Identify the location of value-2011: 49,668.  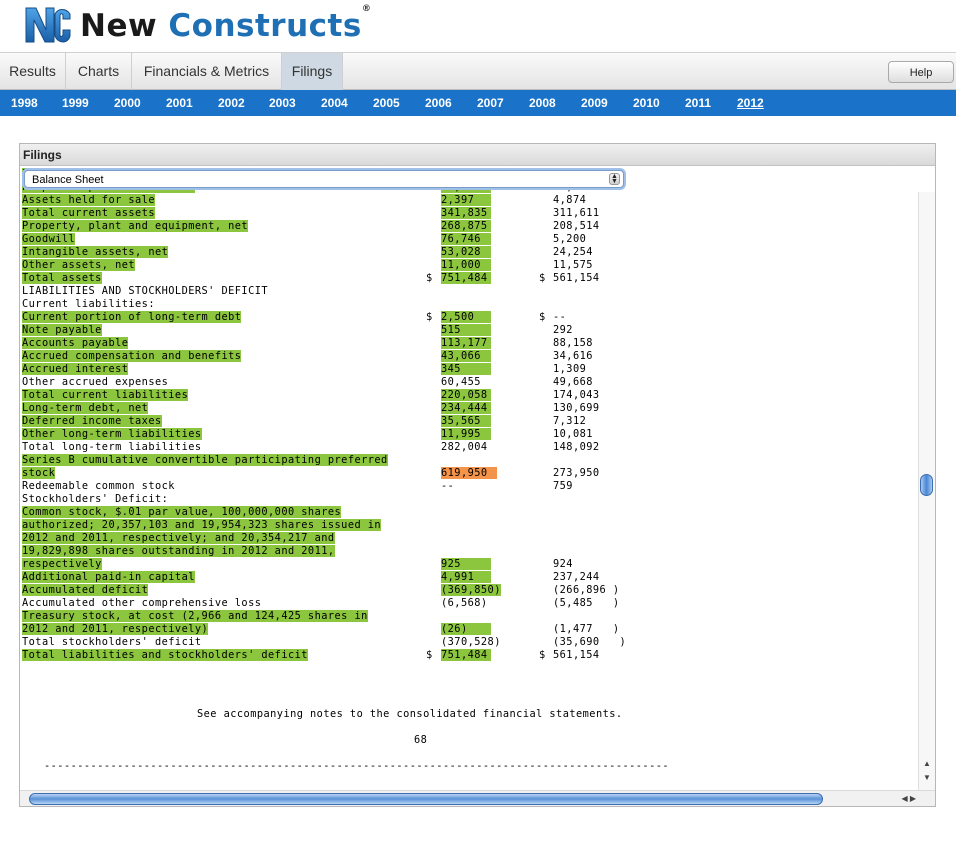
(573, 382).